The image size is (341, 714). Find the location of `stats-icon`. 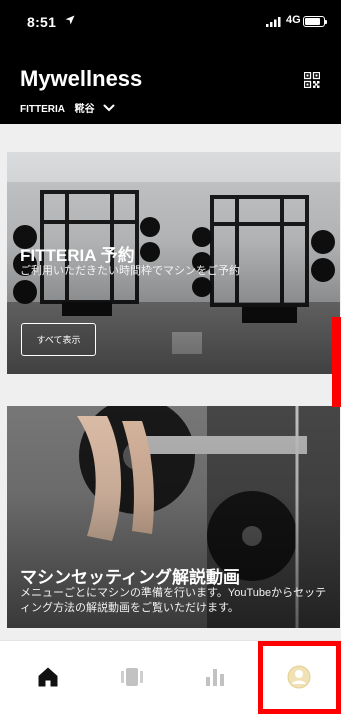

stats-icon is located at coordinates (215, 677).